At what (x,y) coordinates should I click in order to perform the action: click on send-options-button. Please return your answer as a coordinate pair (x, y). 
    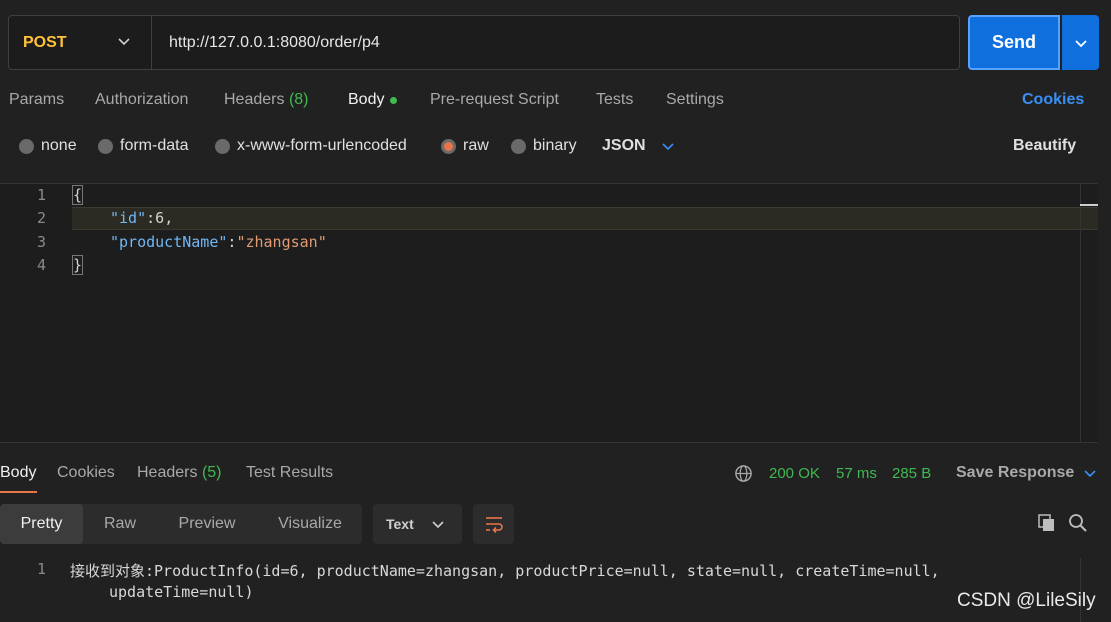
    Looking at the image, I should click on (1080, 42).